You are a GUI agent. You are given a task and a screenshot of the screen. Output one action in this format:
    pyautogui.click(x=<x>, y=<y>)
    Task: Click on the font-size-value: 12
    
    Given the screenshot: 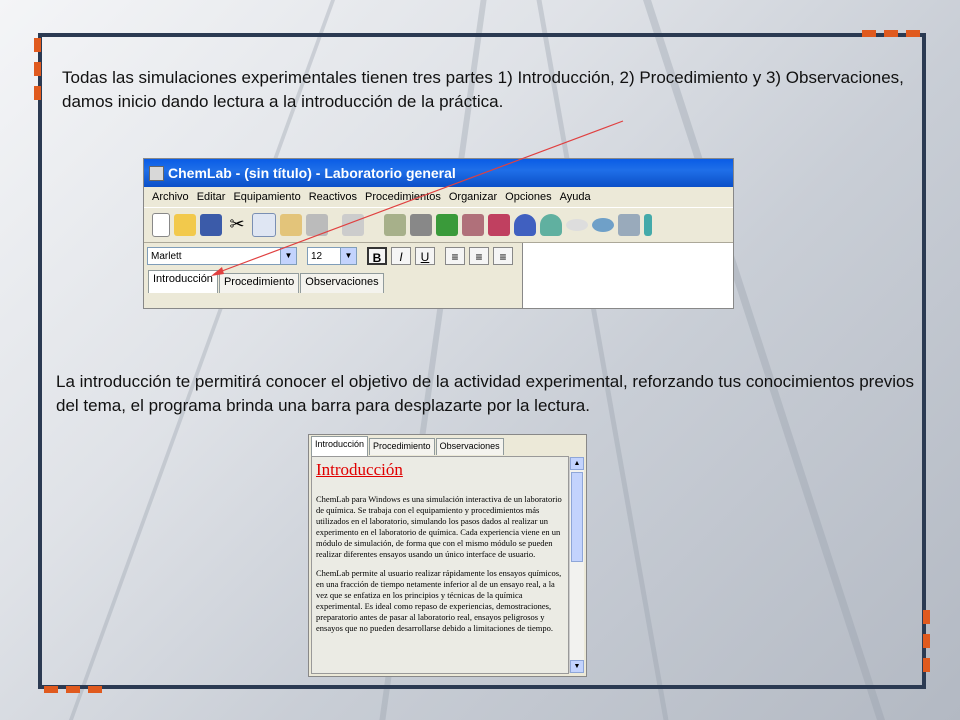 What is the action you would take?
    pyautogui.click(x=317, y=256)
    